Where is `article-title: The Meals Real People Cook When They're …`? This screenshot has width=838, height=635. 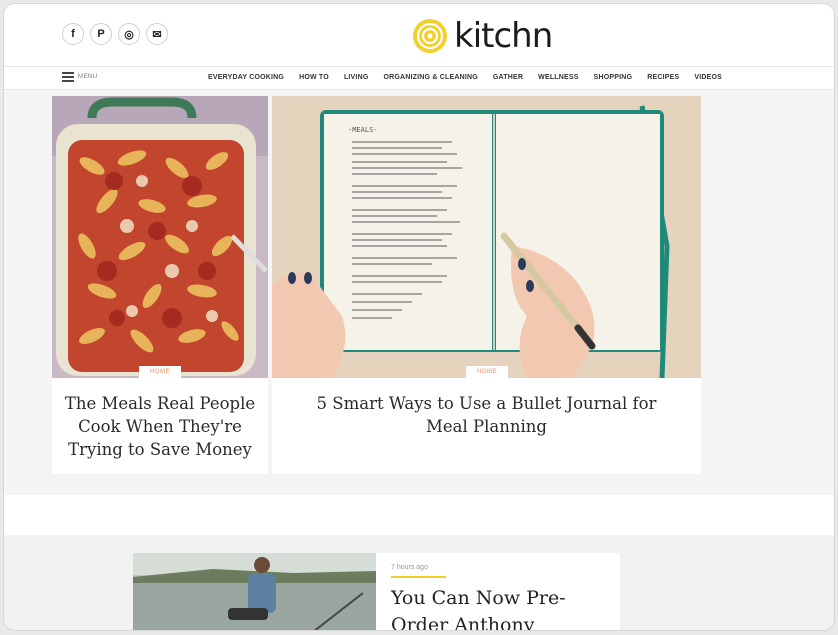 article-title: The Meals Real People Cook When They're … is located at coordinates (160, 426).